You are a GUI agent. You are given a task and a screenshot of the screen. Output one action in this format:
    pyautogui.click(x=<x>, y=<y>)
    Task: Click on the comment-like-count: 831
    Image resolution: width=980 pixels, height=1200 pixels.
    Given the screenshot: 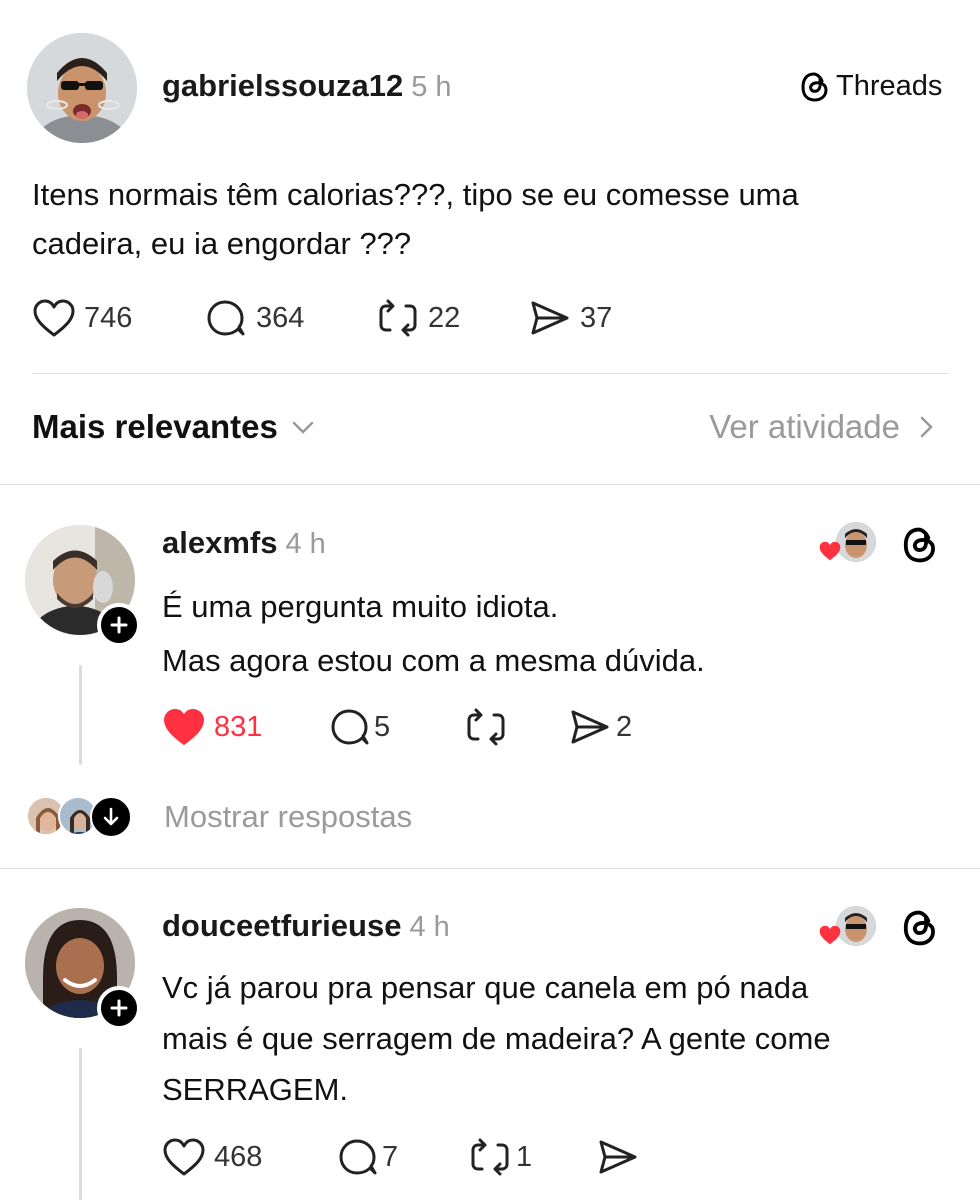 What is the action you would take?
    pyautogui.click(x=238, y=726)
    